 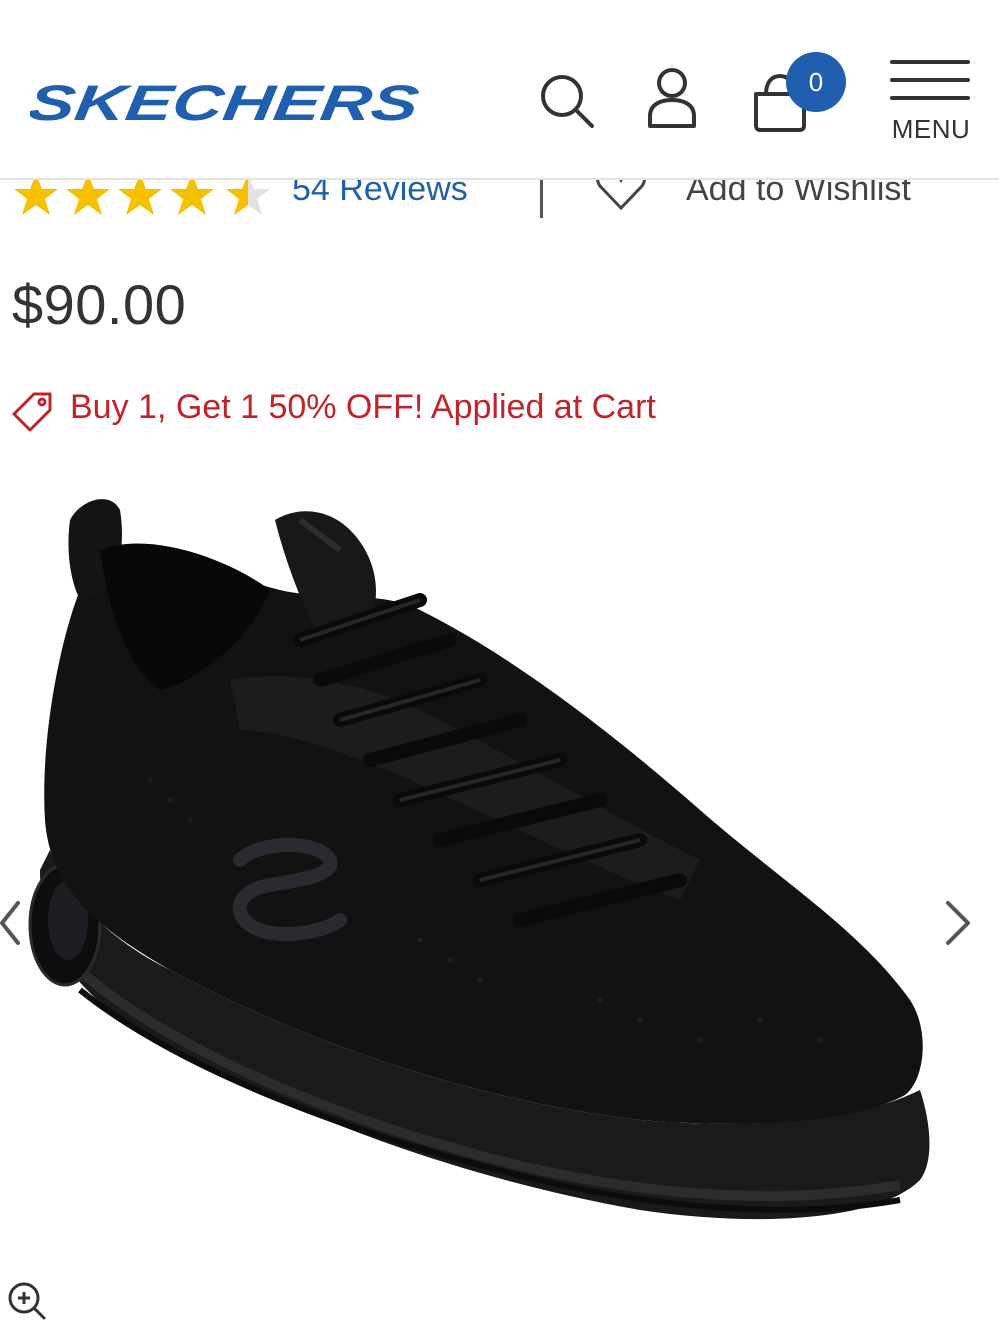 What do you see at coordinates (541, 198) in the screenshot?
I see `divider` at bounding box center [541, 198].